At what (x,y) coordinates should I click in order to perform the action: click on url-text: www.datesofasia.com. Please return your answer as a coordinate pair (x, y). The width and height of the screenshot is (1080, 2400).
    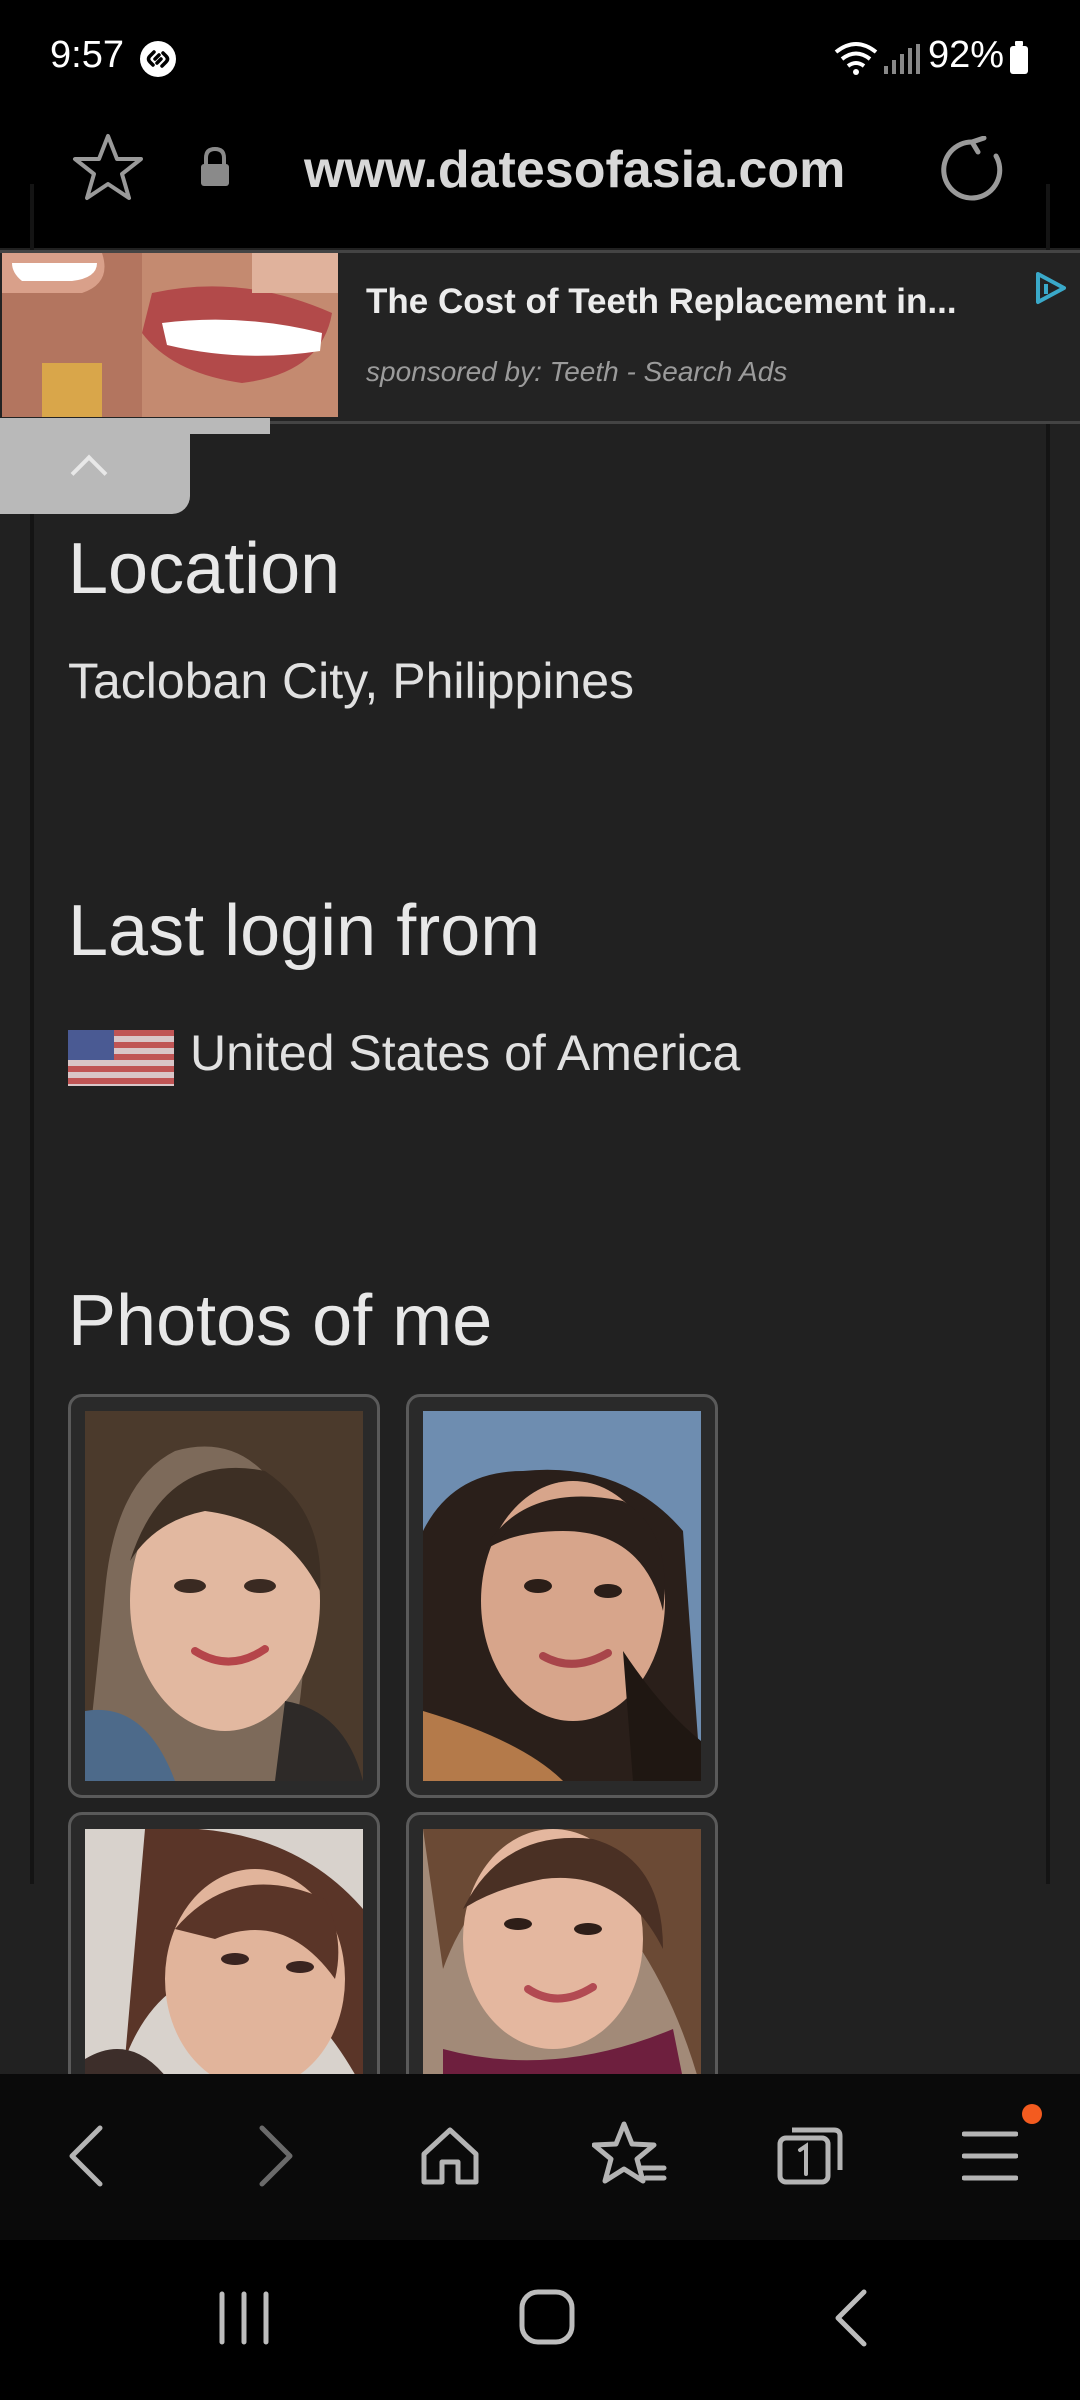
    Looking at the image, I should click on (574, 170).